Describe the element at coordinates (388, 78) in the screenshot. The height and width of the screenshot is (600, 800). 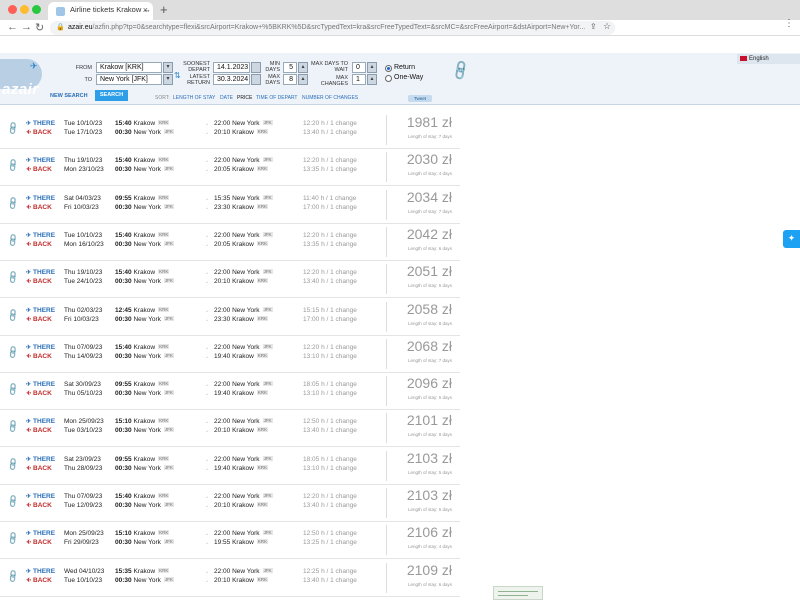
I see `one-way-radio` at that location.